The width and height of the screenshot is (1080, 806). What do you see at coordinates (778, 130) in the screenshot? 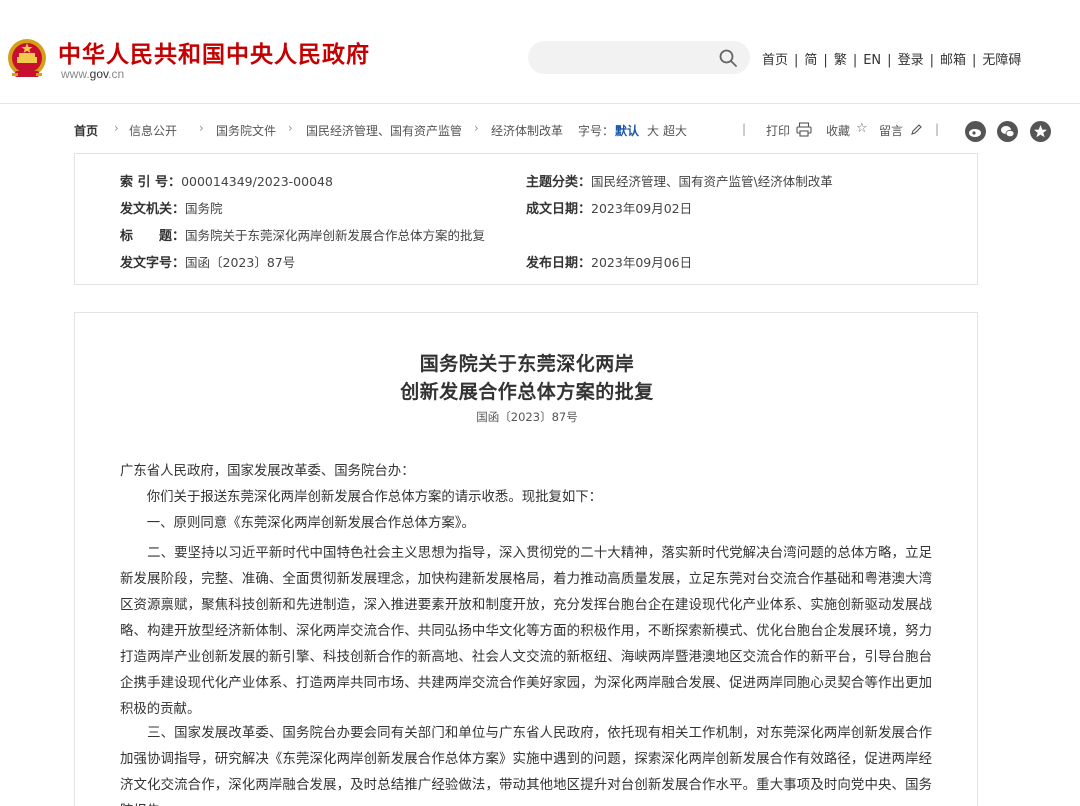
I see `print-button: 打印` at bounding box center [778, 130].